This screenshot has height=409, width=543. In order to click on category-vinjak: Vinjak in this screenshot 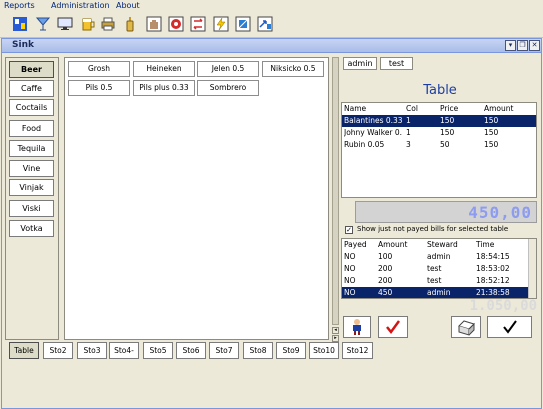, I will do `click(31, 187)`.